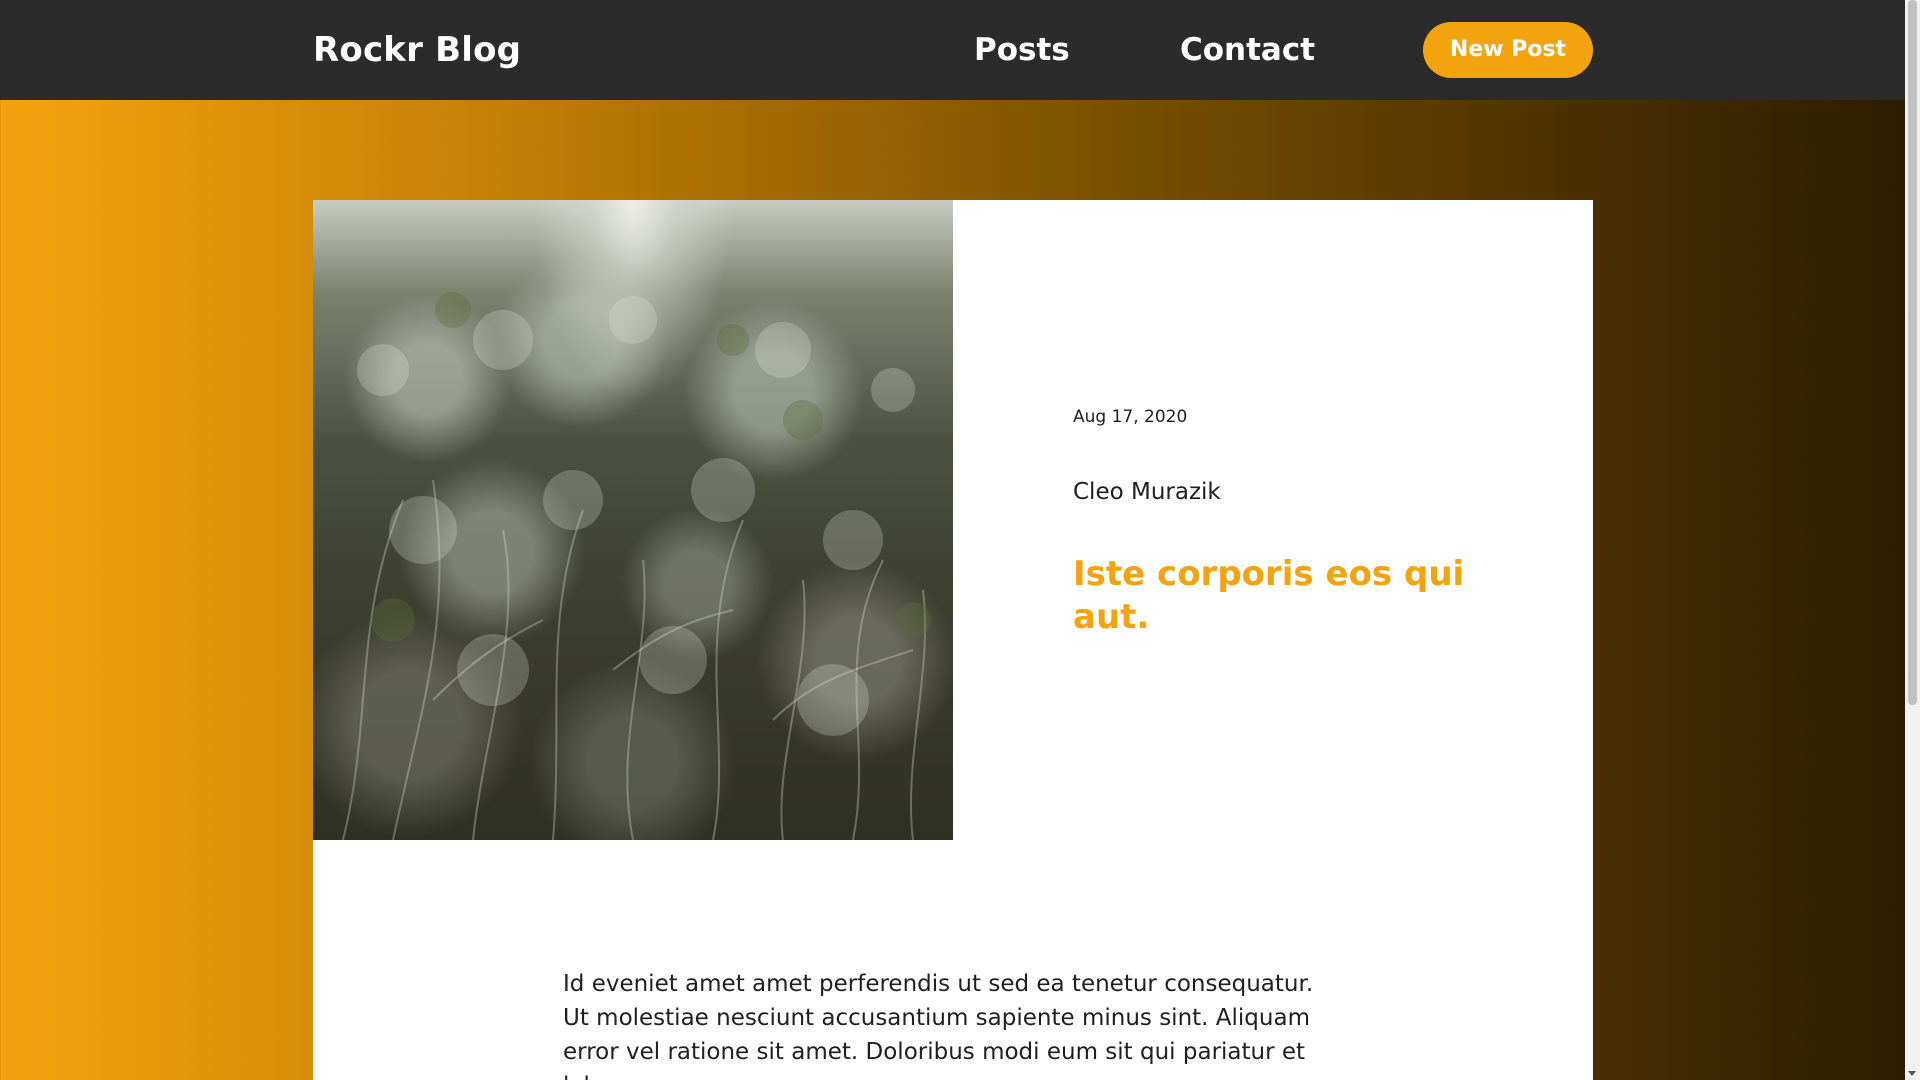  I want to click on nav-contact-link: Contact, so click(1247, 50).